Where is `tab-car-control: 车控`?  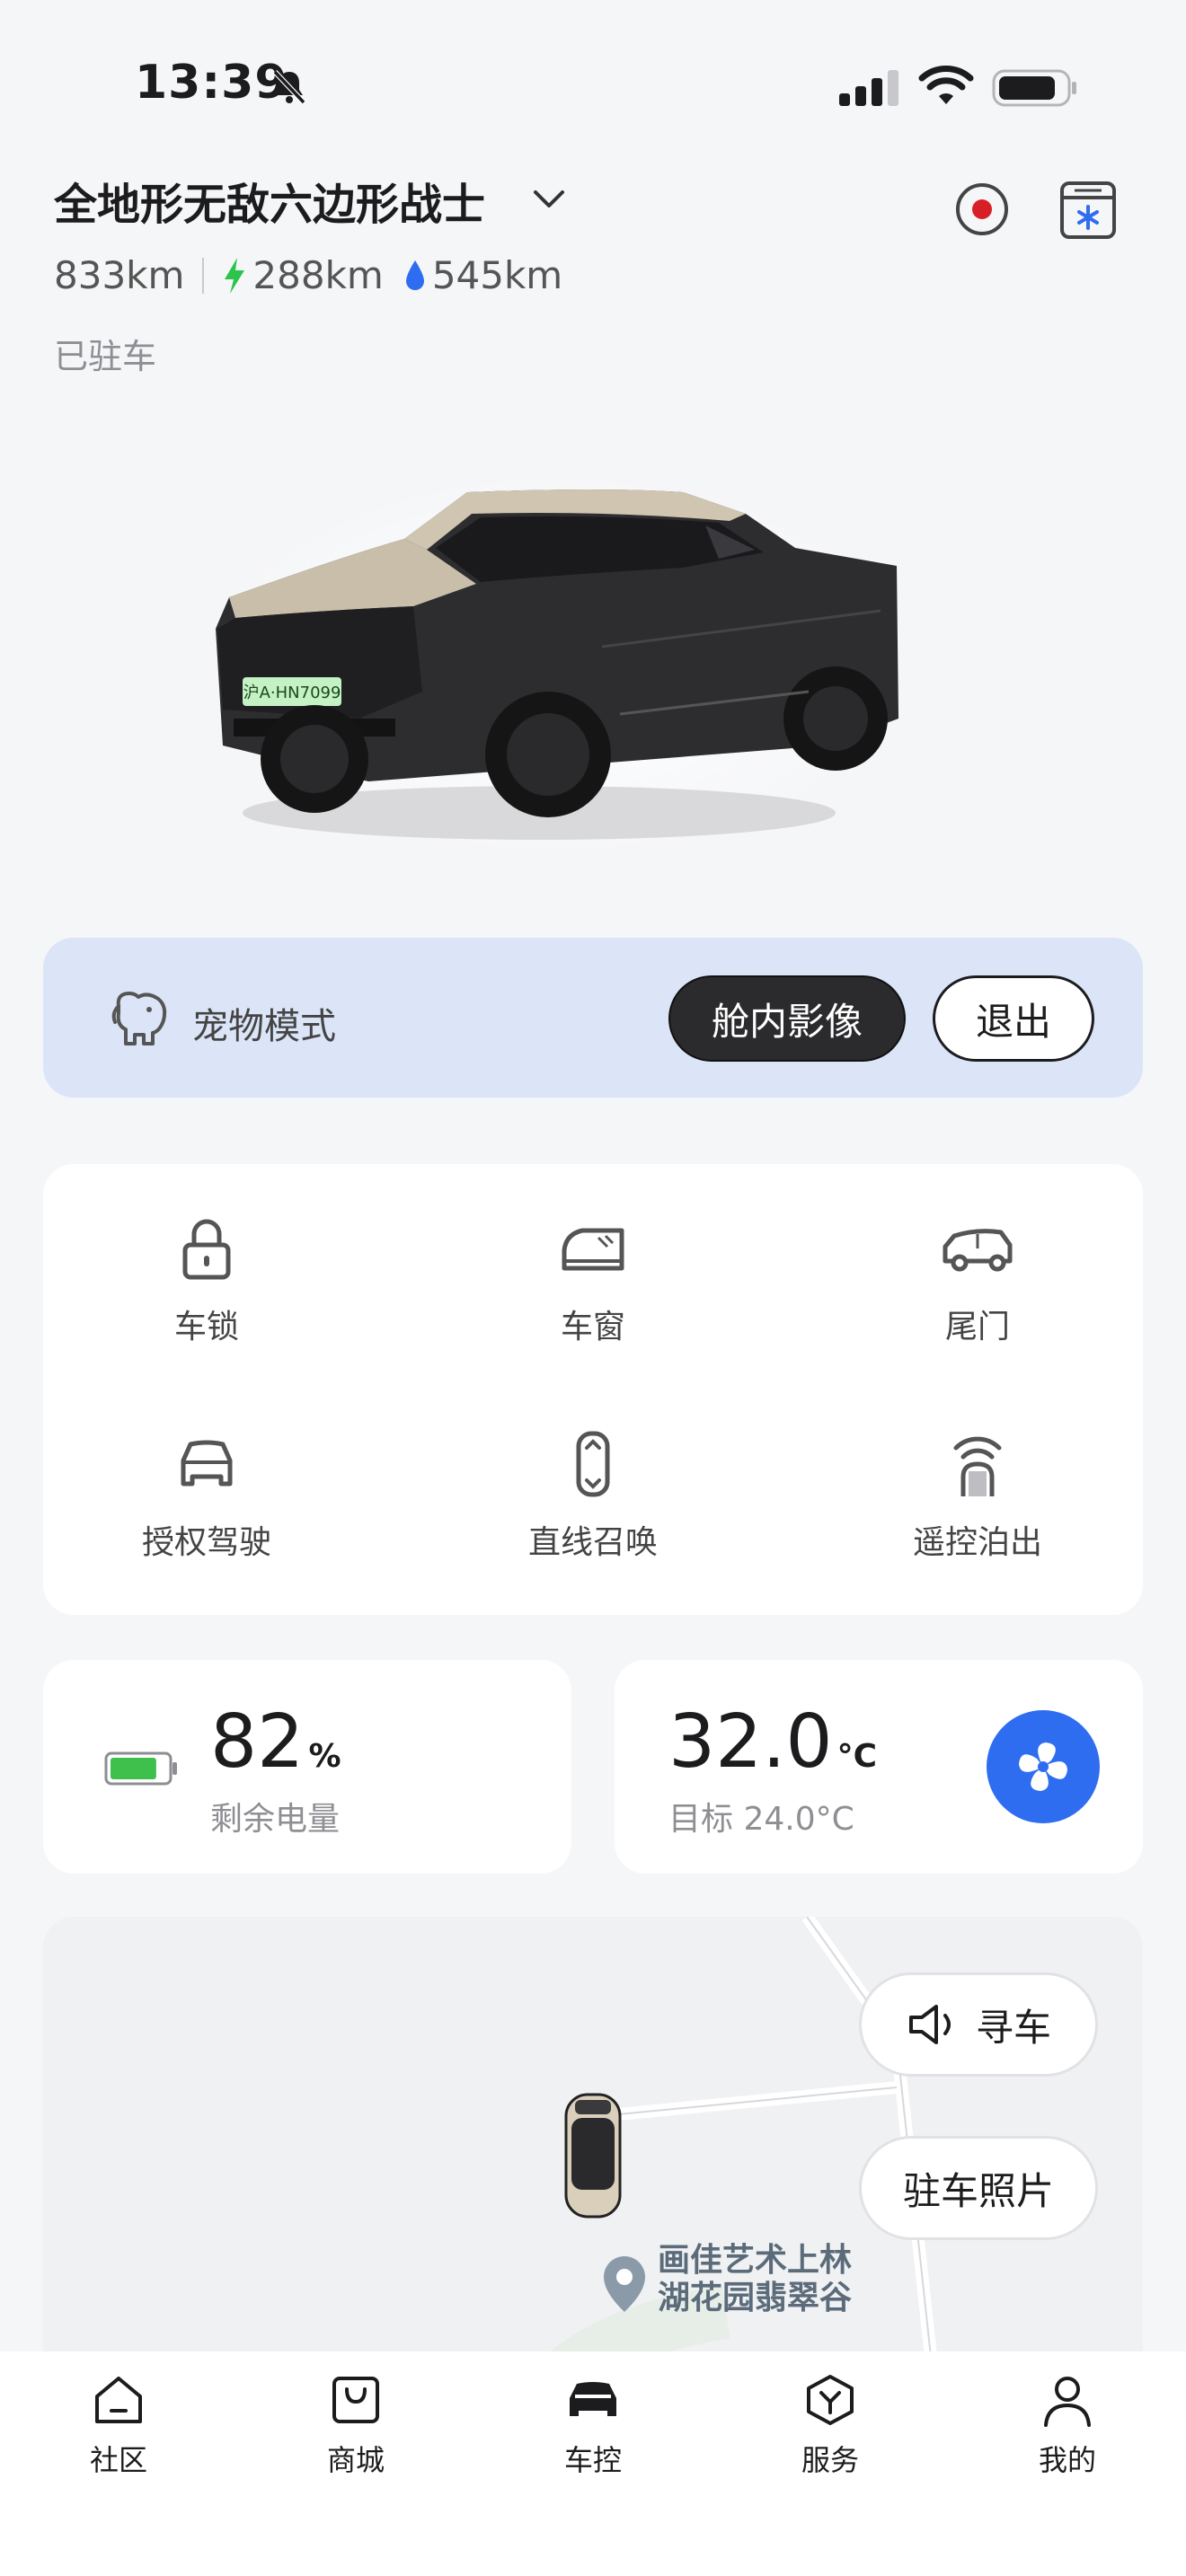 tab-car-control: 车控 is located at coordinates (593, 2425).